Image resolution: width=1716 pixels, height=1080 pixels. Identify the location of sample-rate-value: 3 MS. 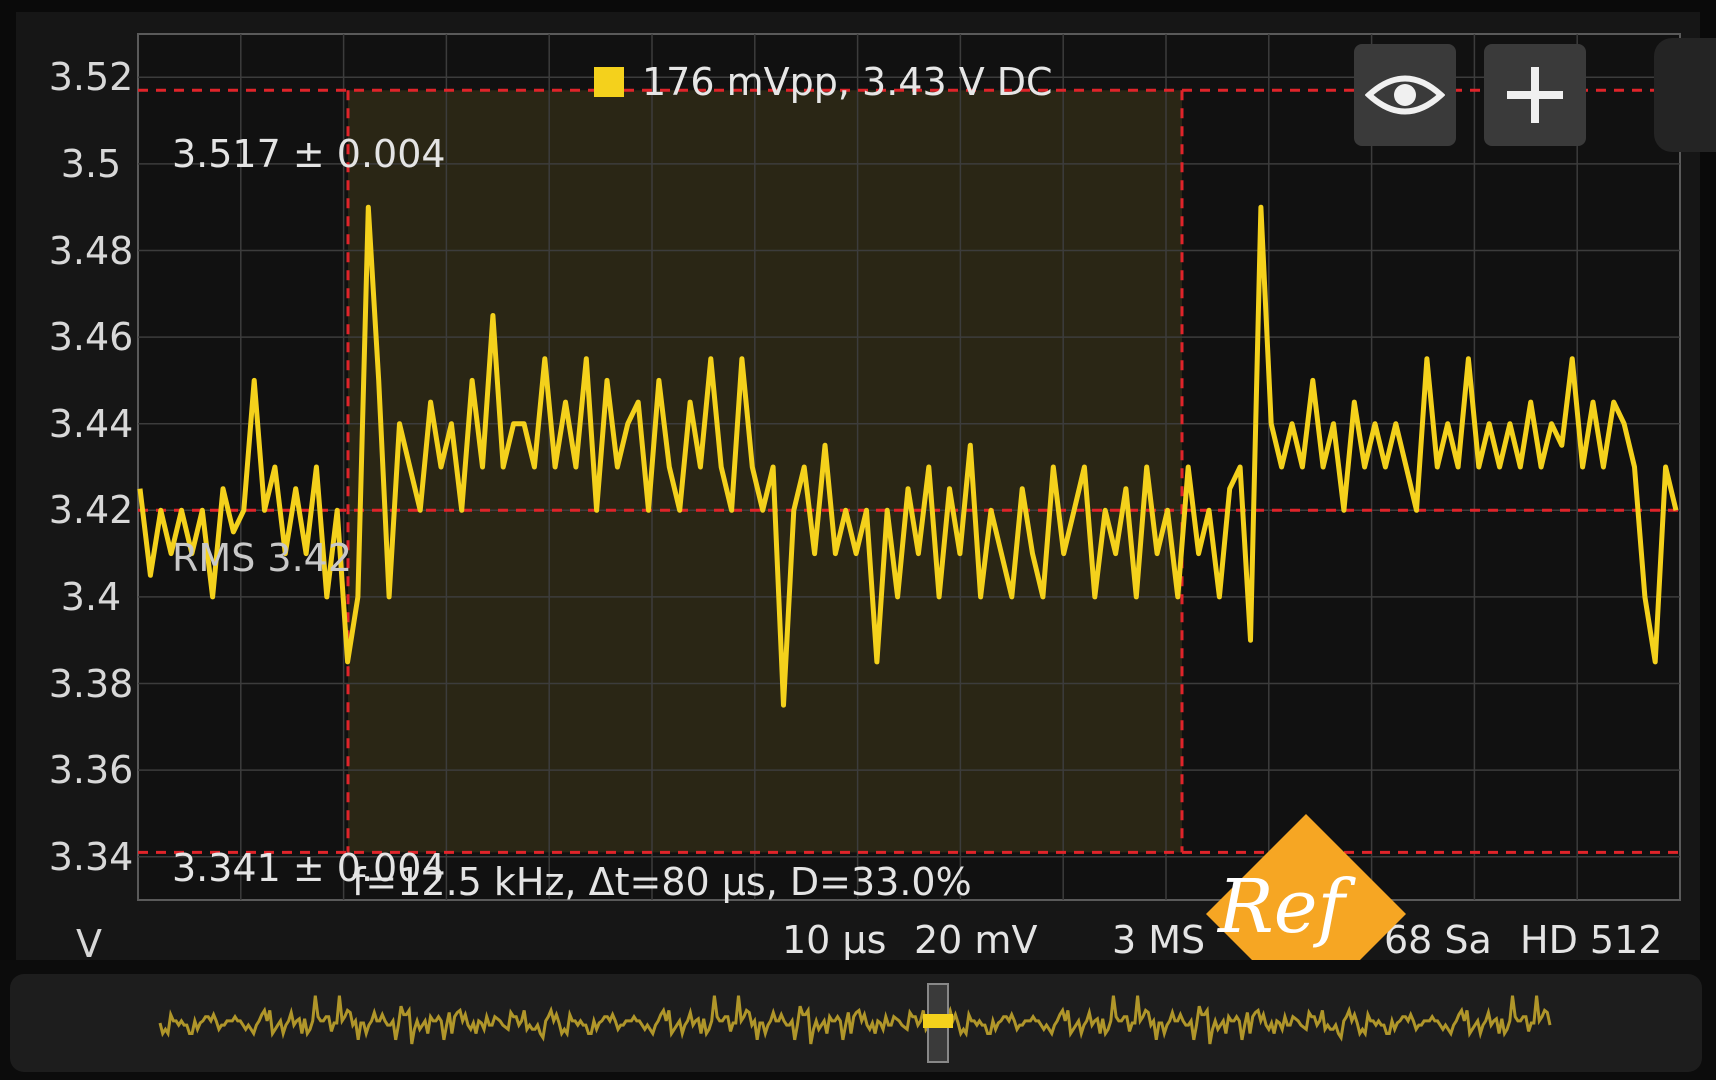
(1158, 940).